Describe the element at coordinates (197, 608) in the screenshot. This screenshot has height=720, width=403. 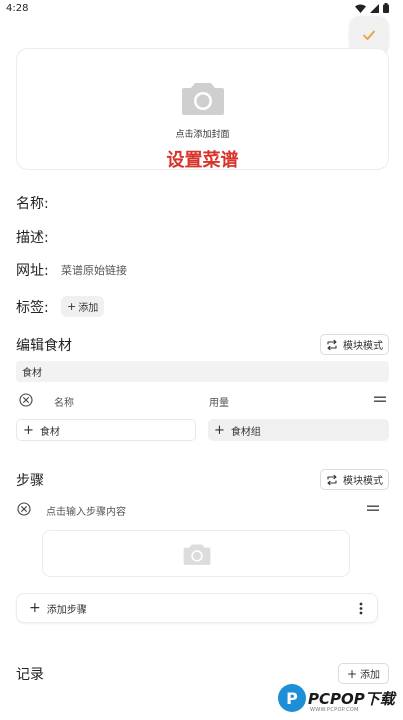
I see `add-step-button: + 添加步骤` at that location.